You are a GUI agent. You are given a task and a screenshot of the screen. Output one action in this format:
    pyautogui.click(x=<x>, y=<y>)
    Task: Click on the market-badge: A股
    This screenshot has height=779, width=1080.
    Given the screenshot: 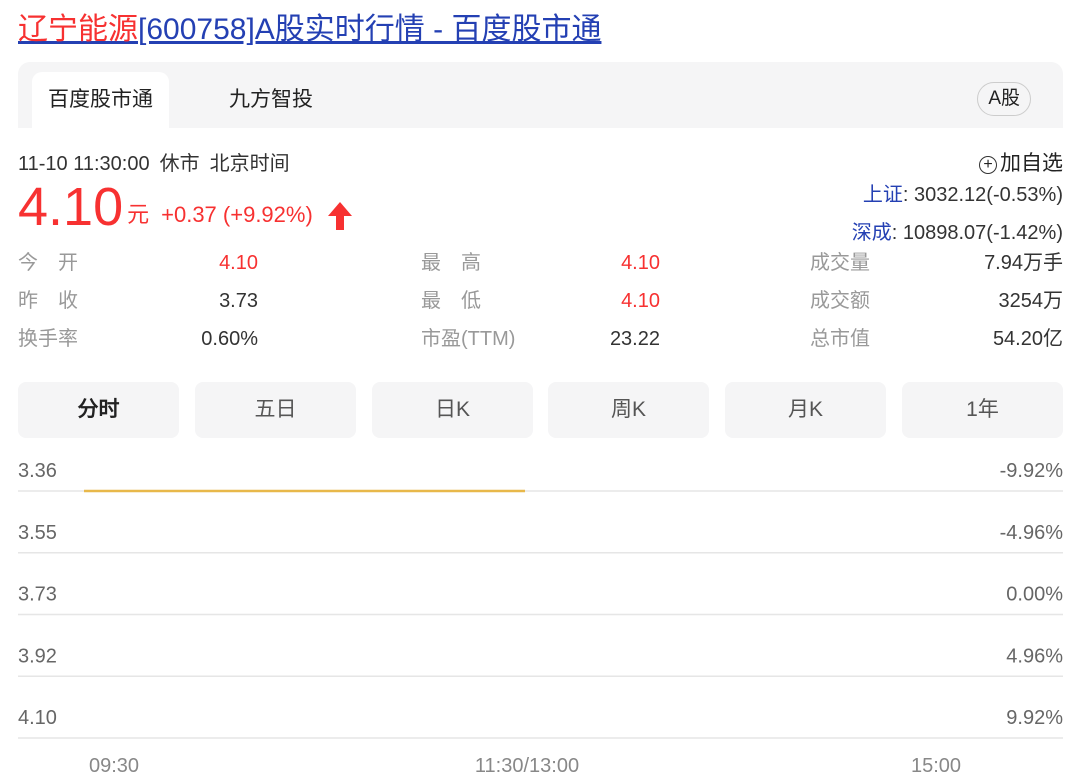 What is the action you would take?
    pyautogui.click(x=1004, y=99)
    